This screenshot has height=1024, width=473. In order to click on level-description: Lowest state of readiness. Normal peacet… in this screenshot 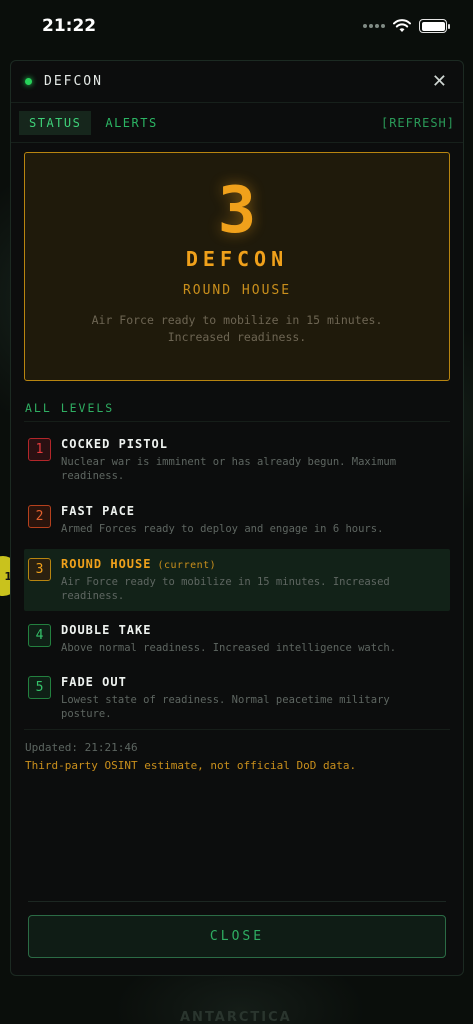, I will do `click(225, 707)`.